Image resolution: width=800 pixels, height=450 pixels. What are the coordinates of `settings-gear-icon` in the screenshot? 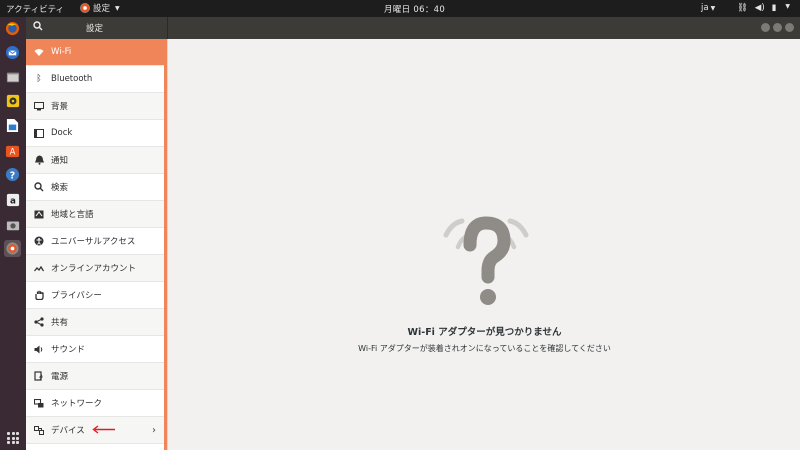 It's located at (85, 8).